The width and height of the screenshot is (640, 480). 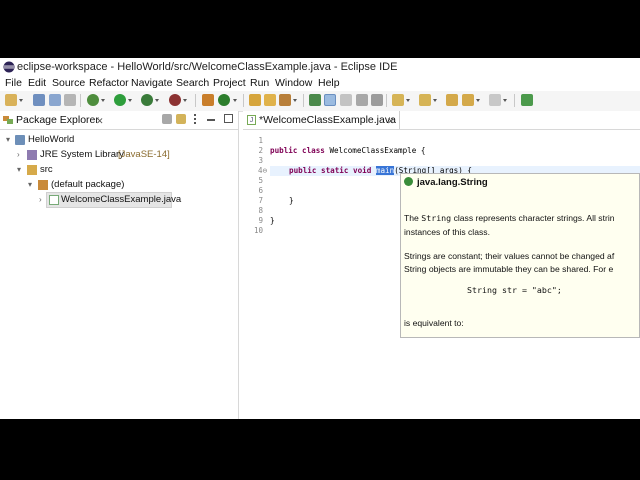 I want to click on popup-header: java.lang.String, so click(x=452, y=182).